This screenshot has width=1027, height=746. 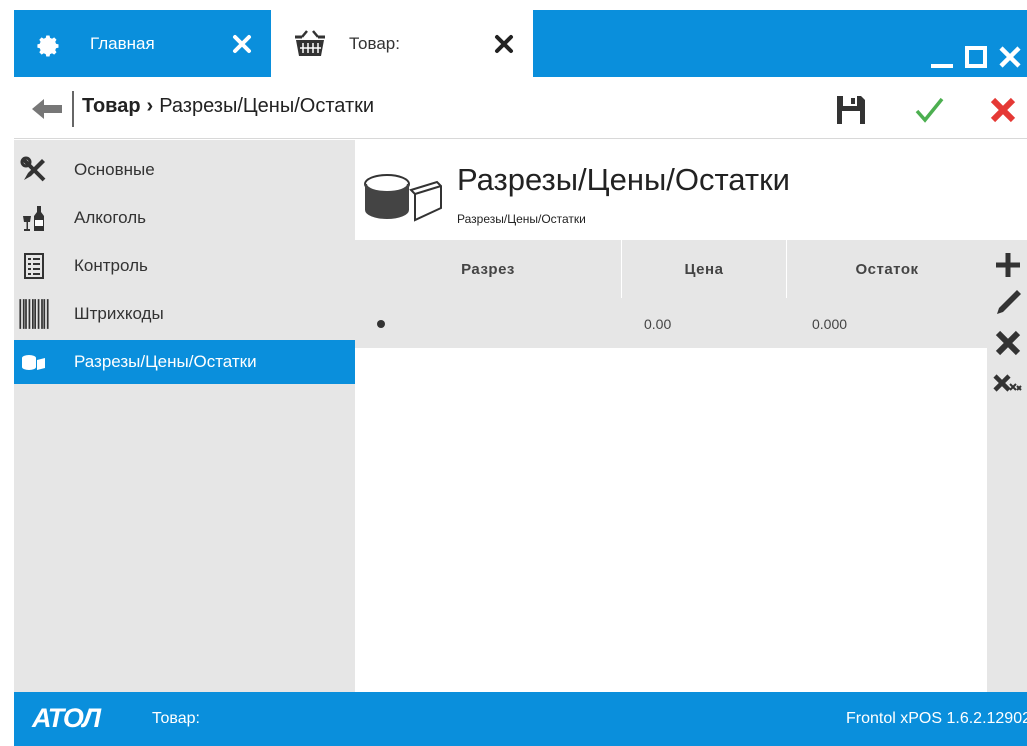 I want to click on window-controls, so click(x=977, y=57).